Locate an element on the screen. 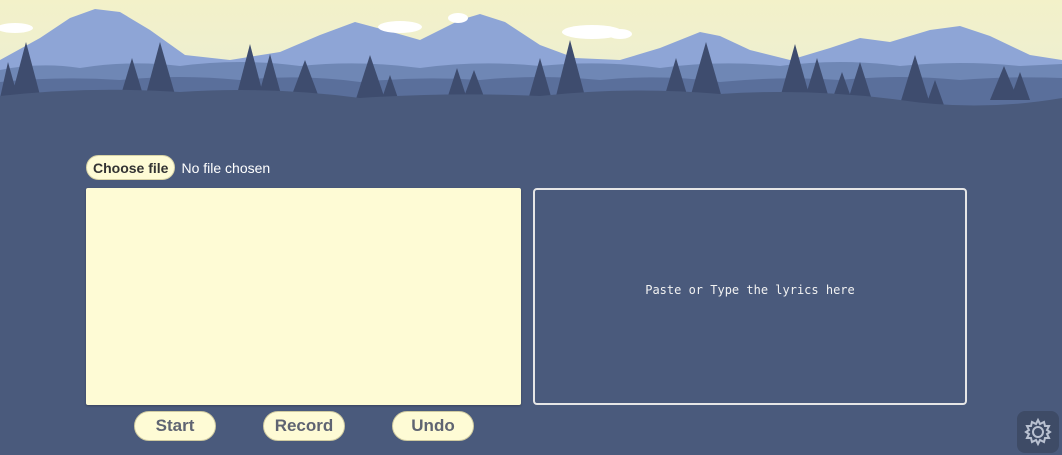 Image resolution: width=1062 pixels, height=455 pixels. start-button: Start is located at coordinates (175, 426).